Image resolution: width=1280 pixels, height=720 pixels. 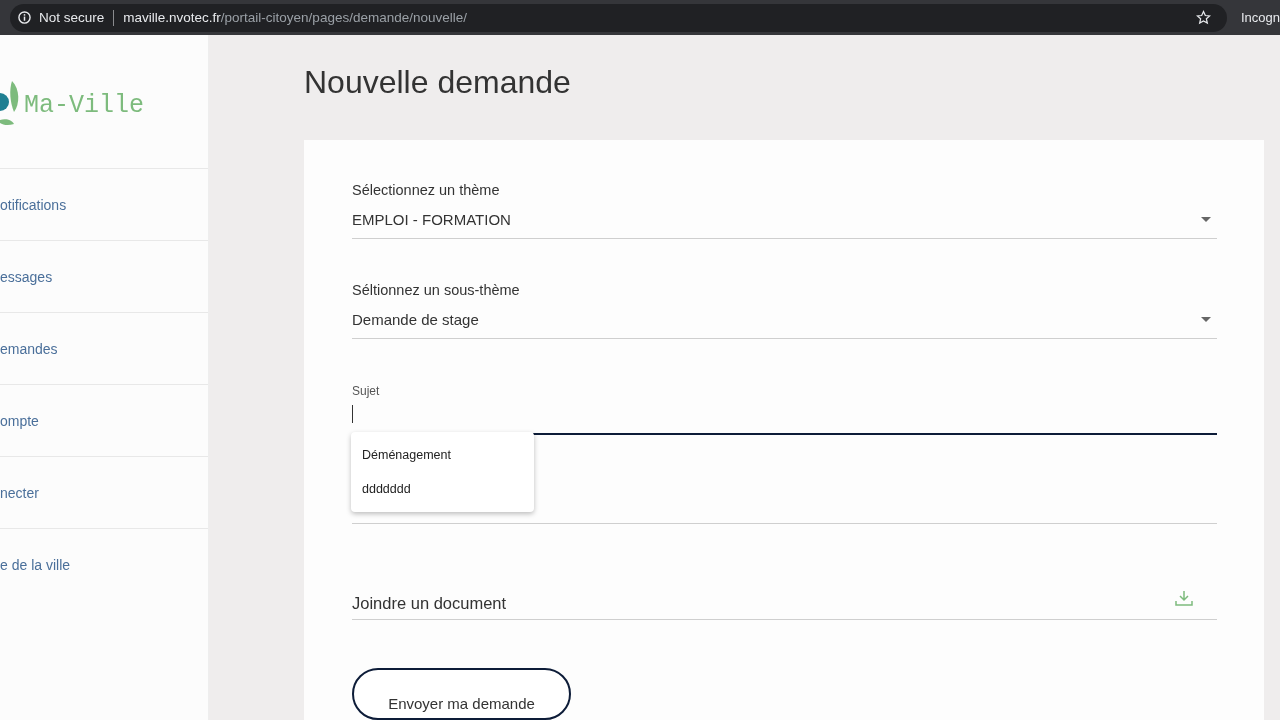 What do you see at coordinates (366, 391) in the screenshot?
I see `field-label: Sujet` at bounding box center [366, 391].